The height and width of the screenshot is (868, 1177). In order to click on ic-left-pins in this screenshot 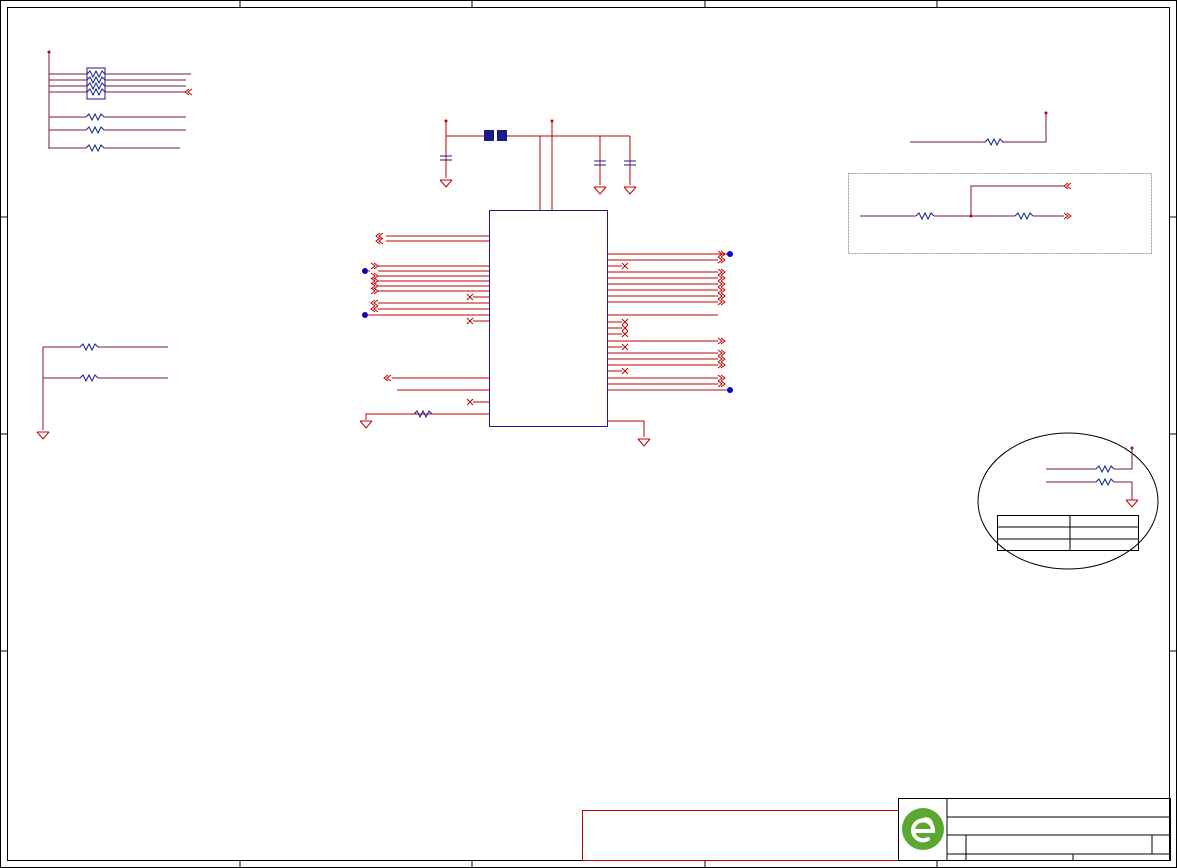, I will do `click(424, 330)`.